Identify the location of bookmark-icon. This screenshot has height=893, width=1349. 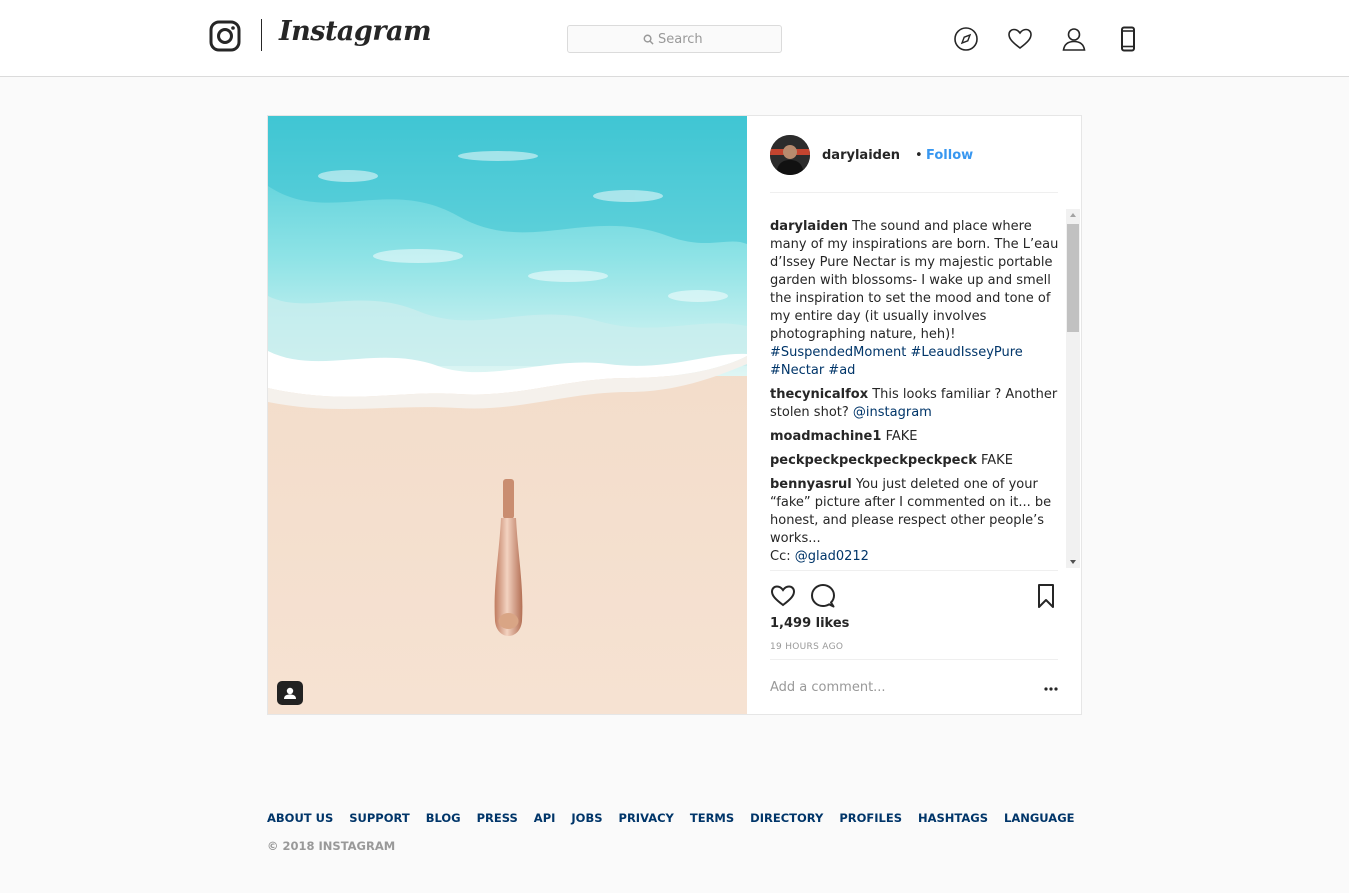
(1046, 596).